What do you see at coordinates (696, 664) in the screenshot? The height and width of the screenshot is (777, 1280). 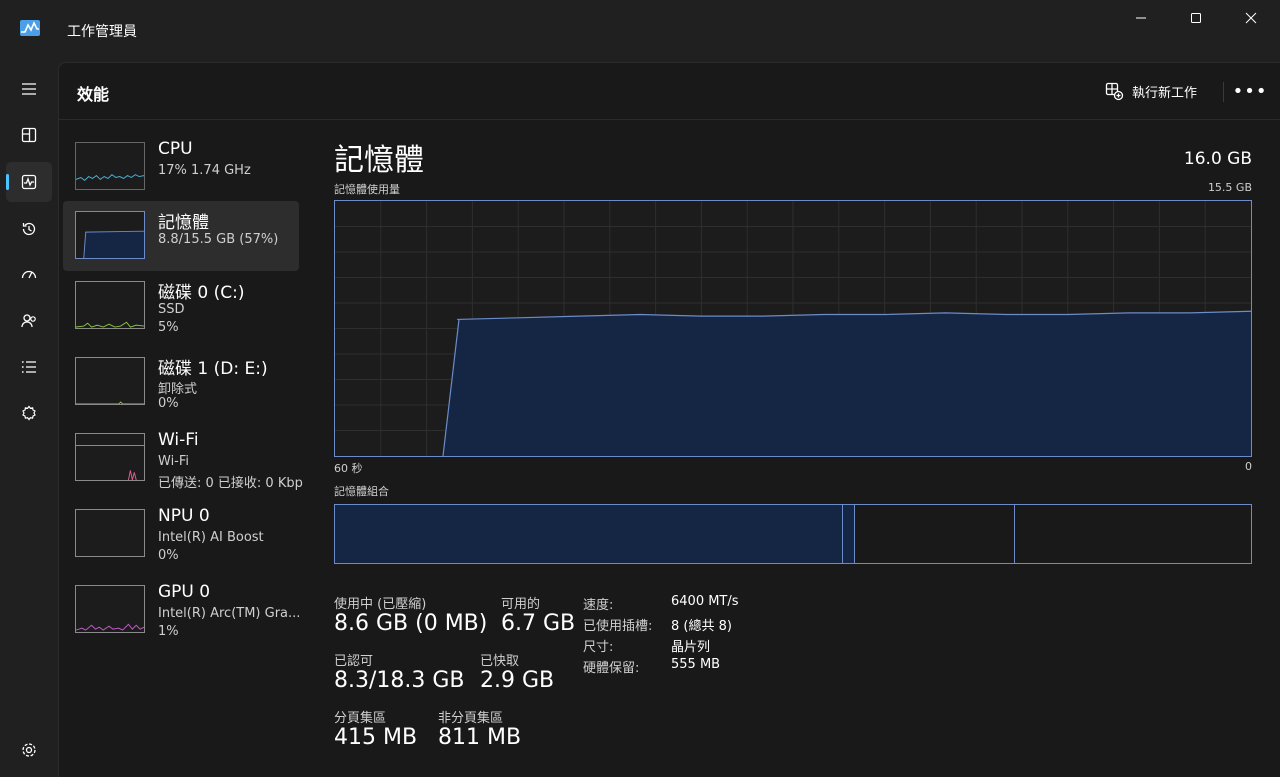 I see `hardware-reserved-value: 555 MB` at bounding box center [696, 664].